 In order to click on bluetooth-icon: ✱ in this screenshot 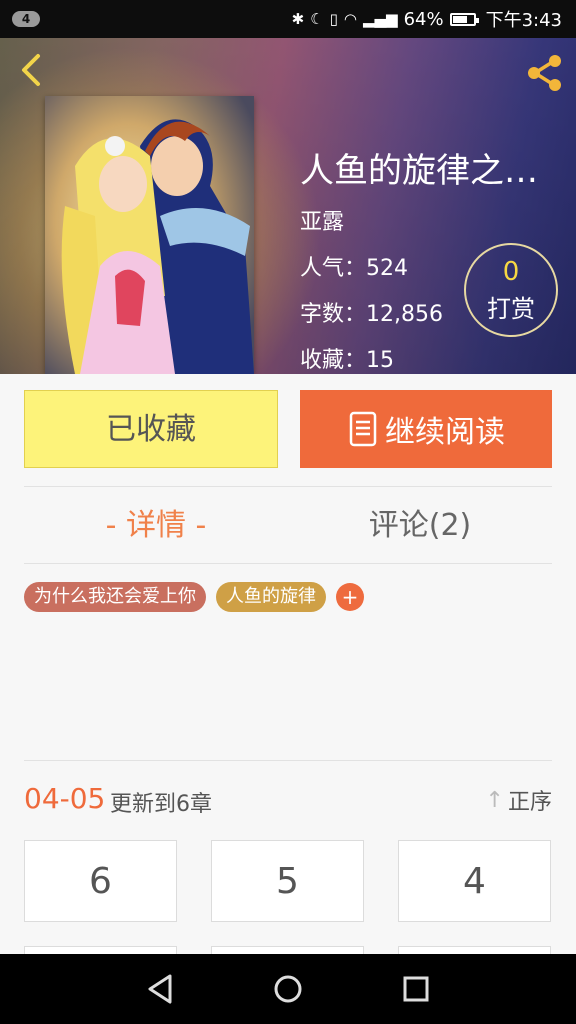, I will do `click(298, 19)`.